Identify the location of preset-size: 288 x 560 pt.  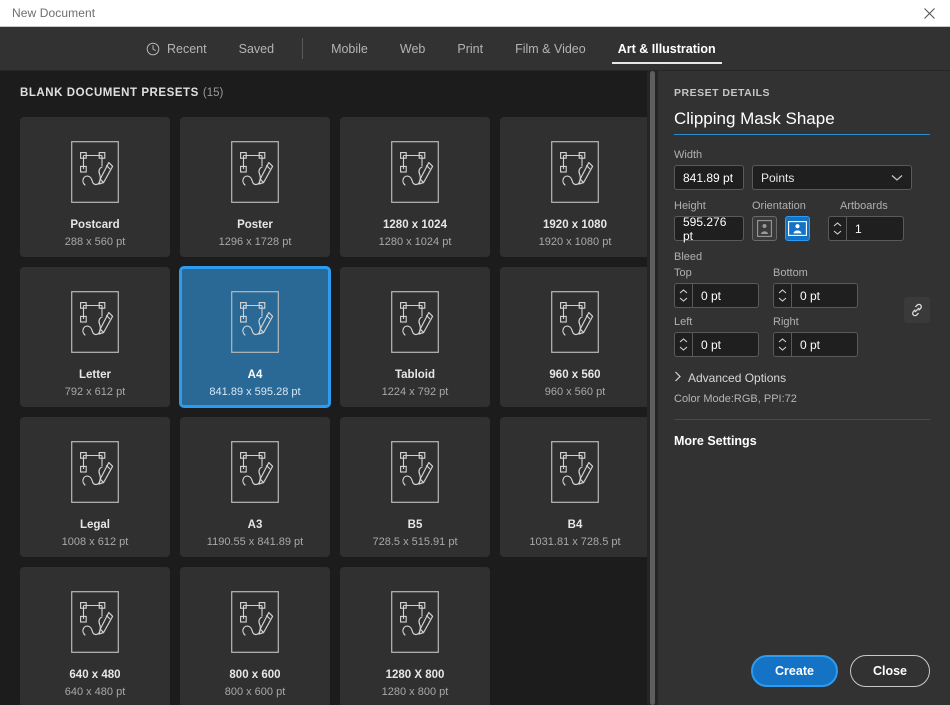
(95, 242).